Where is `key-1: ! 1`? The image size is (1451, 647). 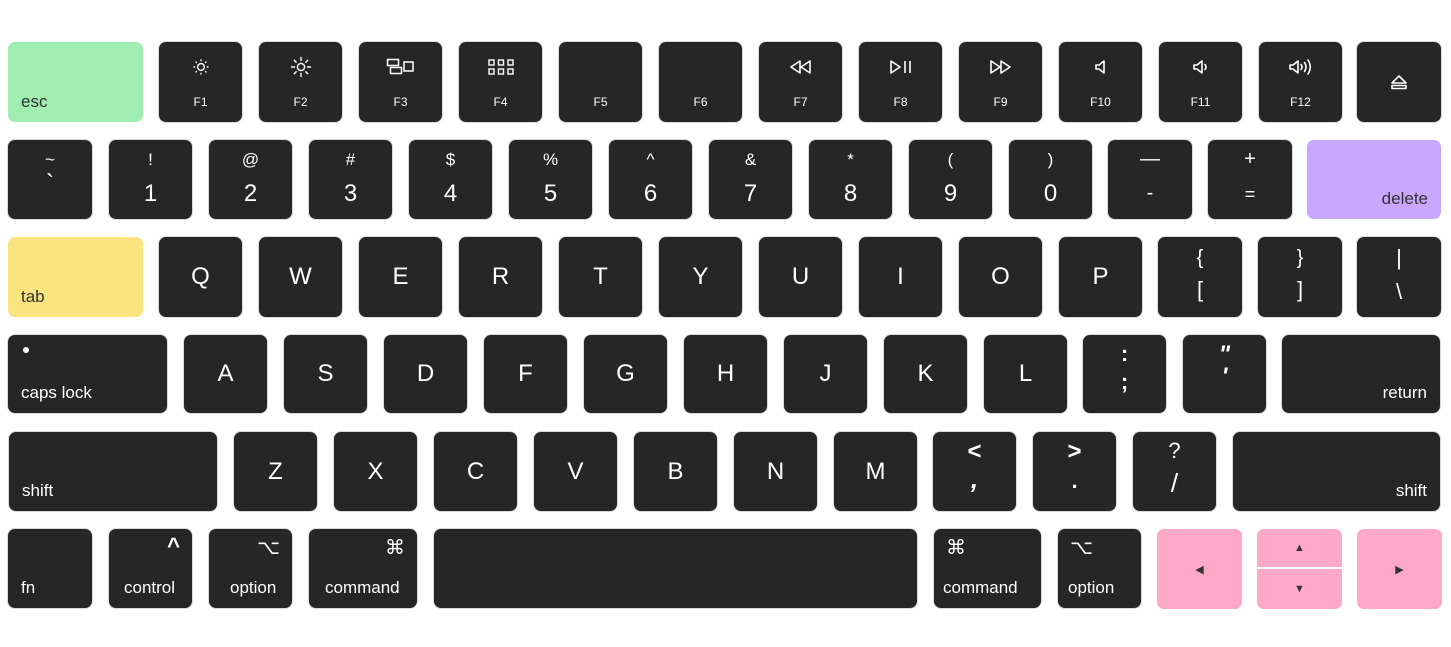 key-1: ! 1 is located at coordinates (150, 179).